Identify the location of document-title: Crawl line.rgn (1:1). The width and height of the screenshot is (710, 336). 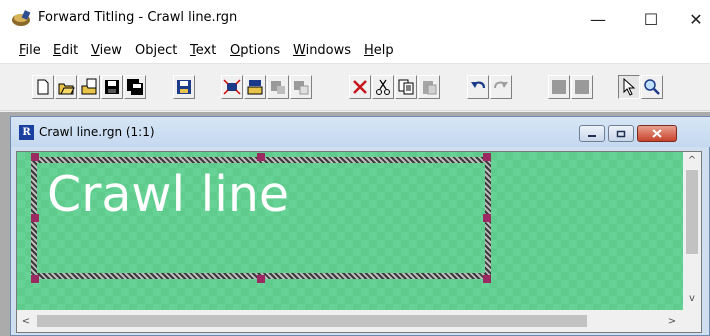
(97, 132).